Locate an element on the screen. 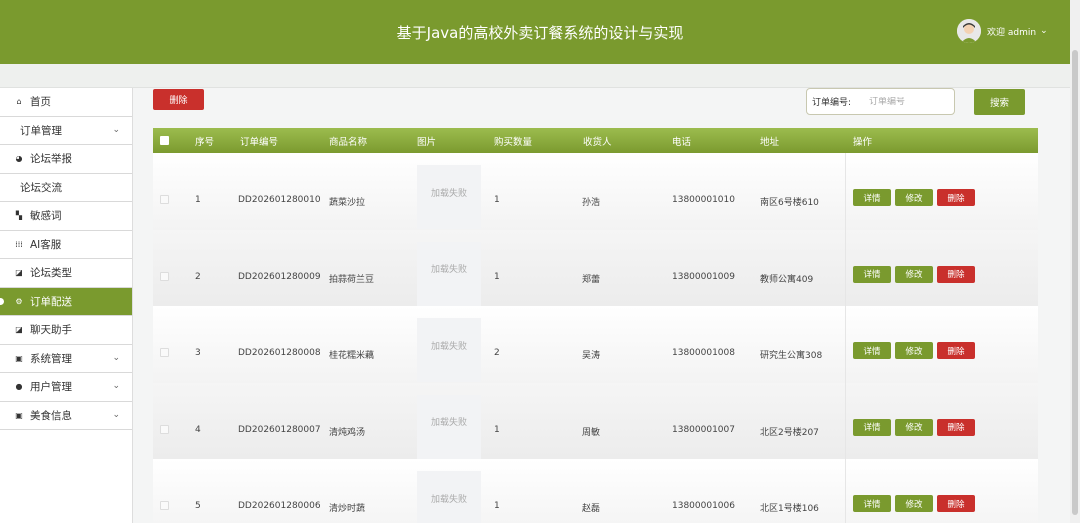 The height and width of the screenshot is (523, 1080). pie-icon: ◕ is located at coordinates (19, 159).